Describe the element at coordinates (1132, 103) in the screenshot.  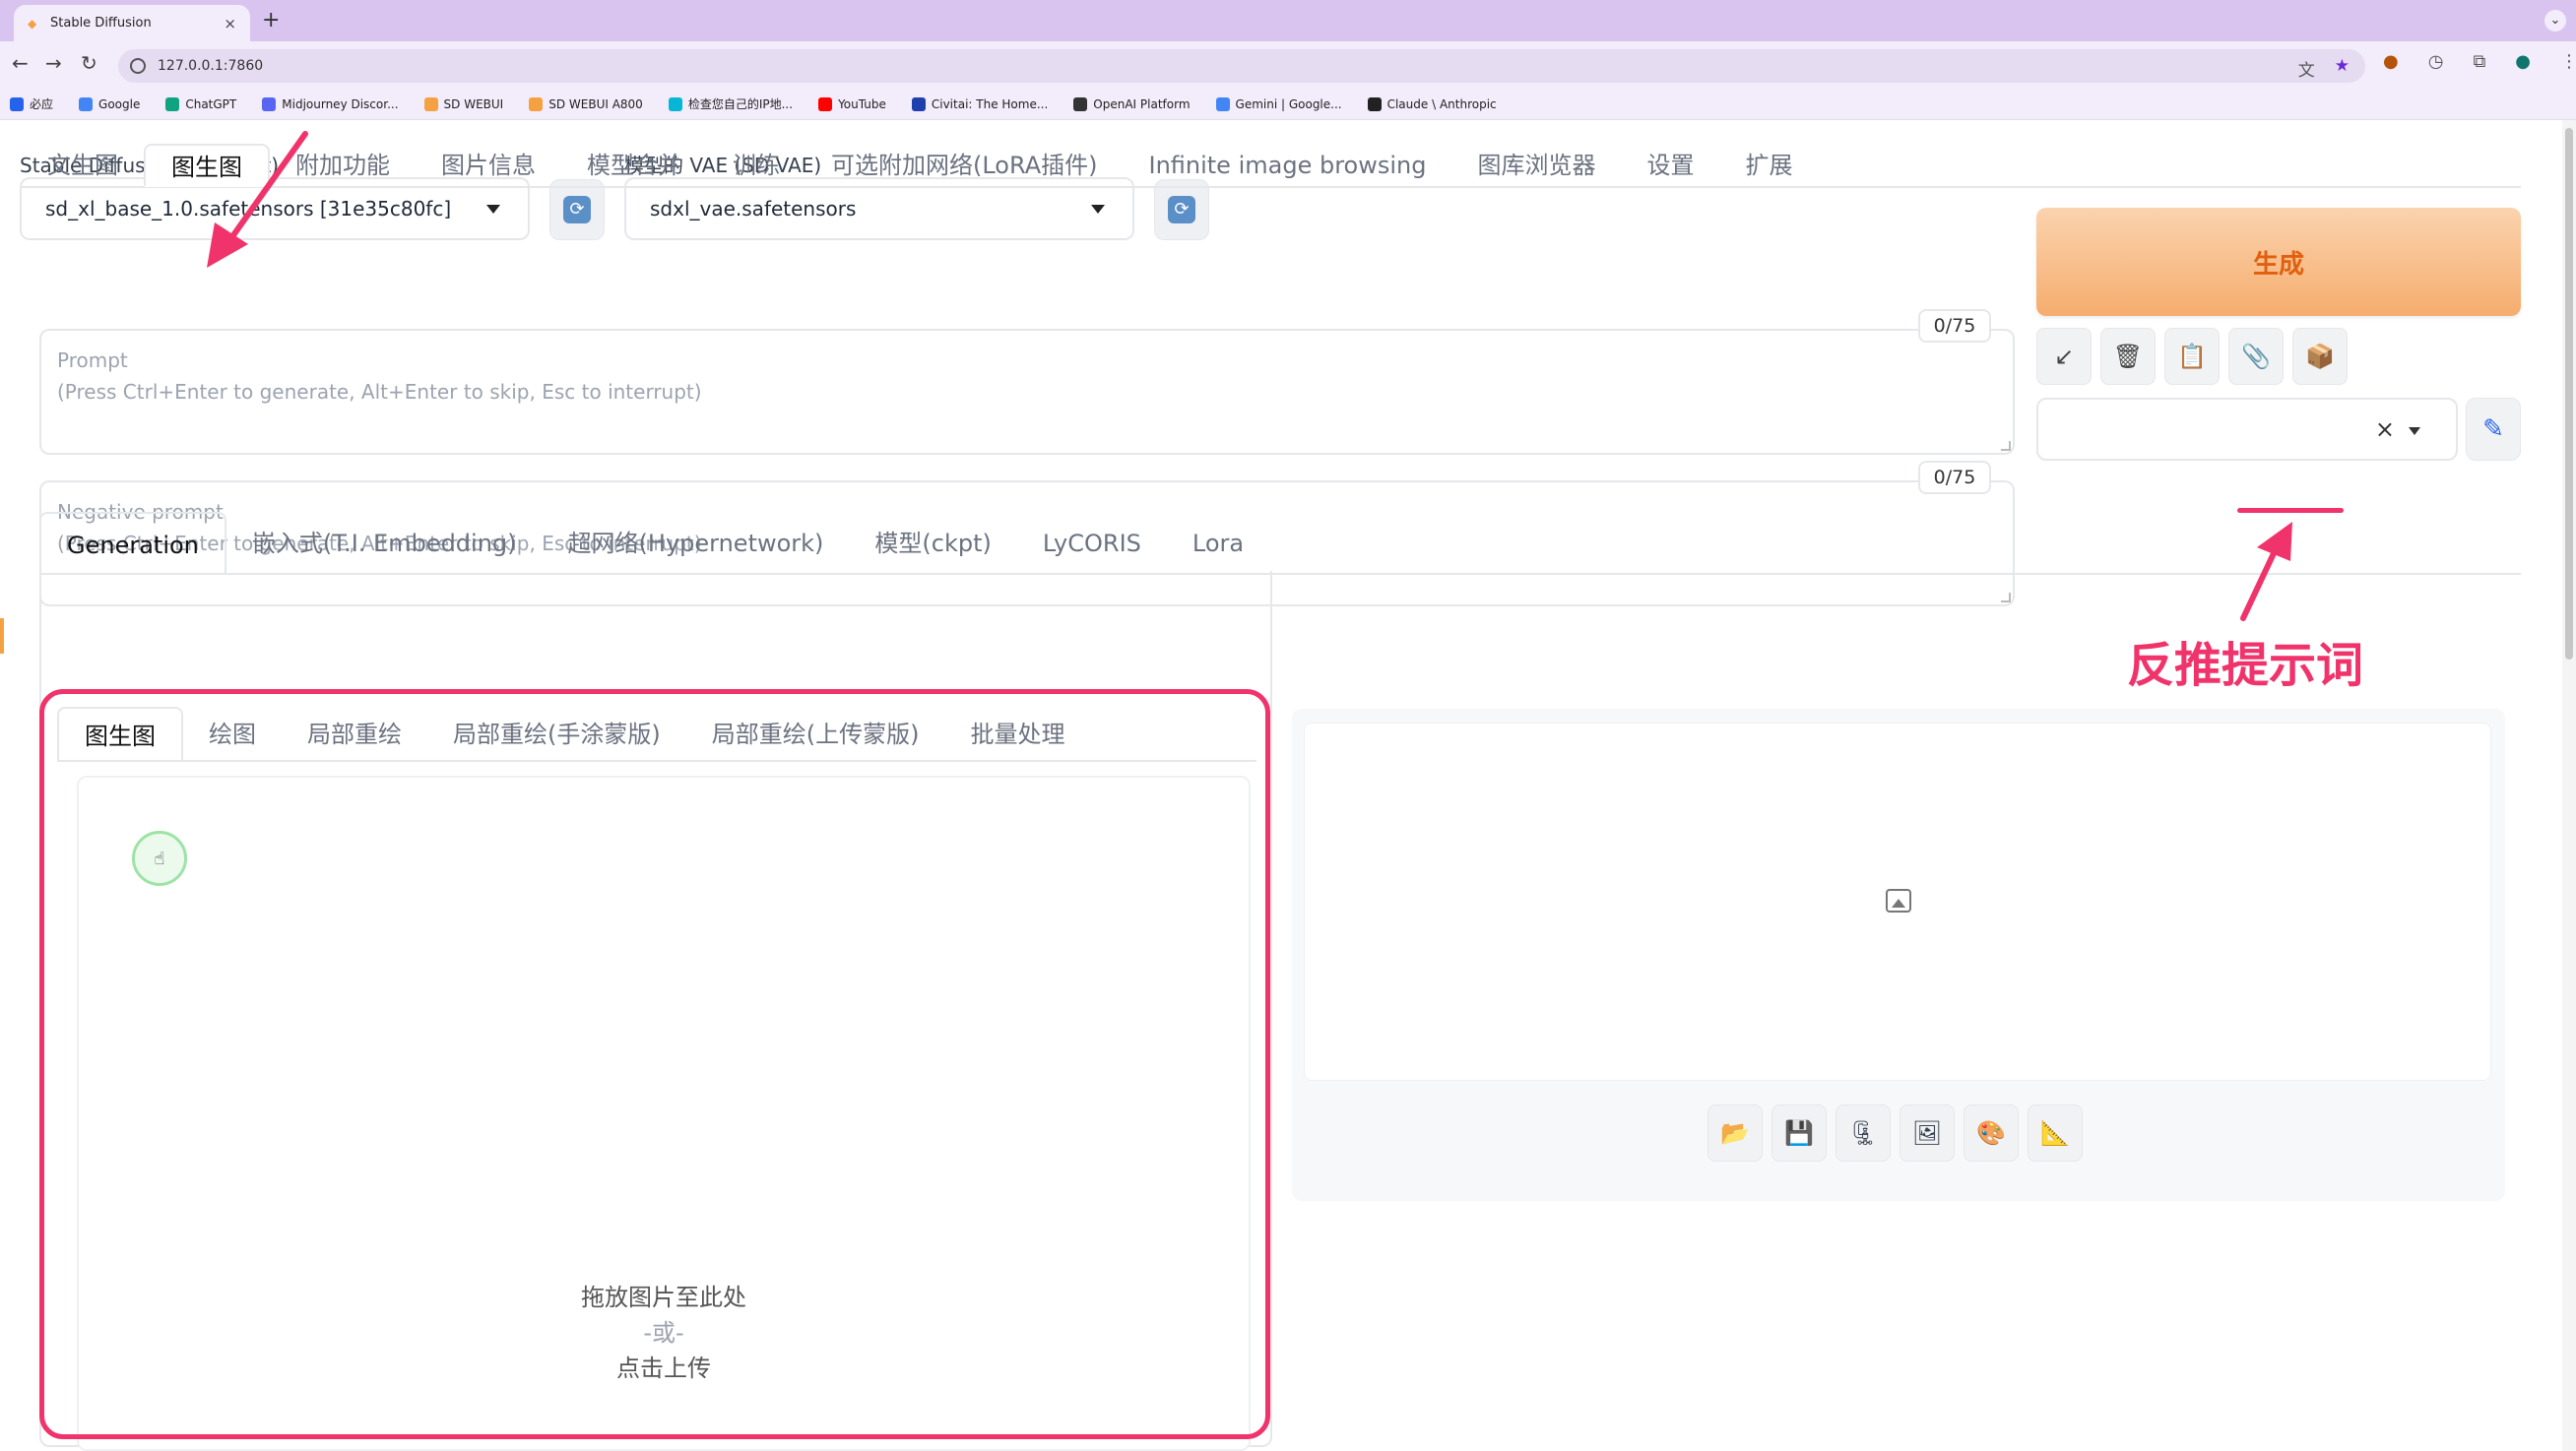
I see `bookmark-item: OpenAI Platform` at that location.